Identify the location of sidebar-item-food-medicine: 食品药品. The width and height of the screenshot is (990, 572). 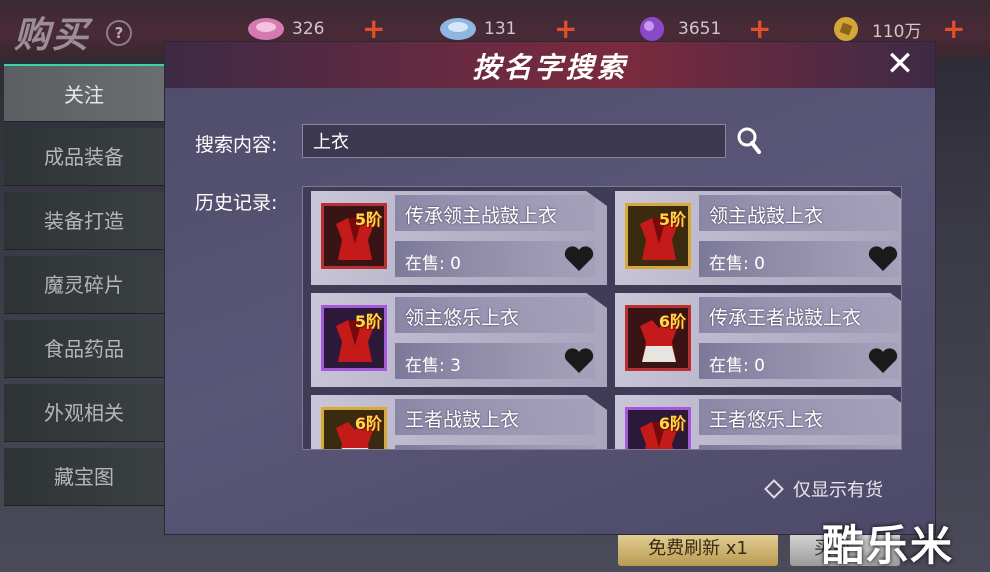
(84, 349).